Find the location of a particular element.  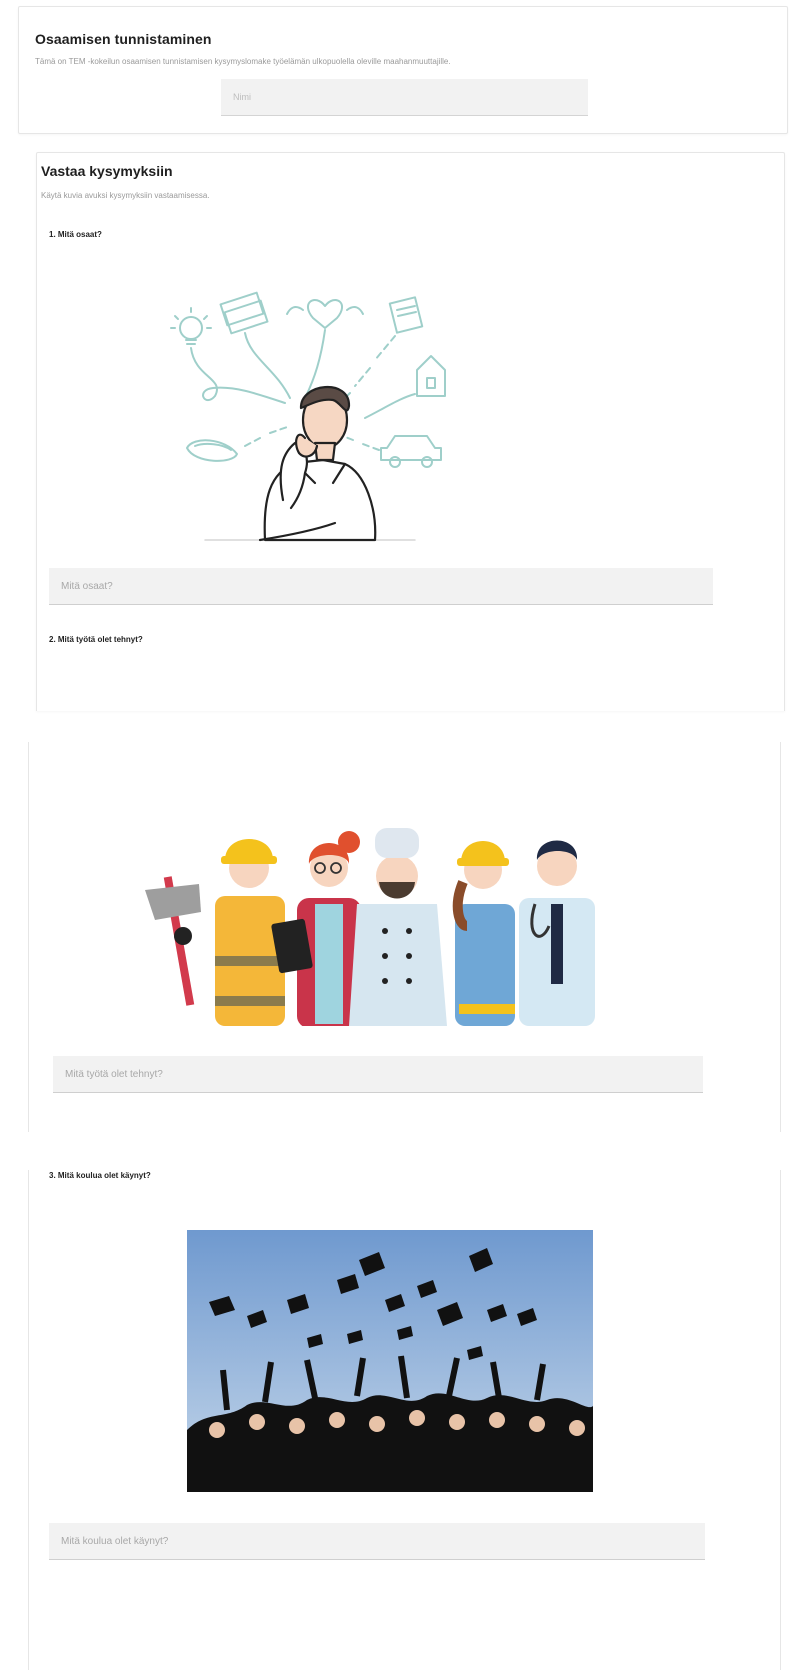

graduation-photo is located at coordinates (390, 1361).